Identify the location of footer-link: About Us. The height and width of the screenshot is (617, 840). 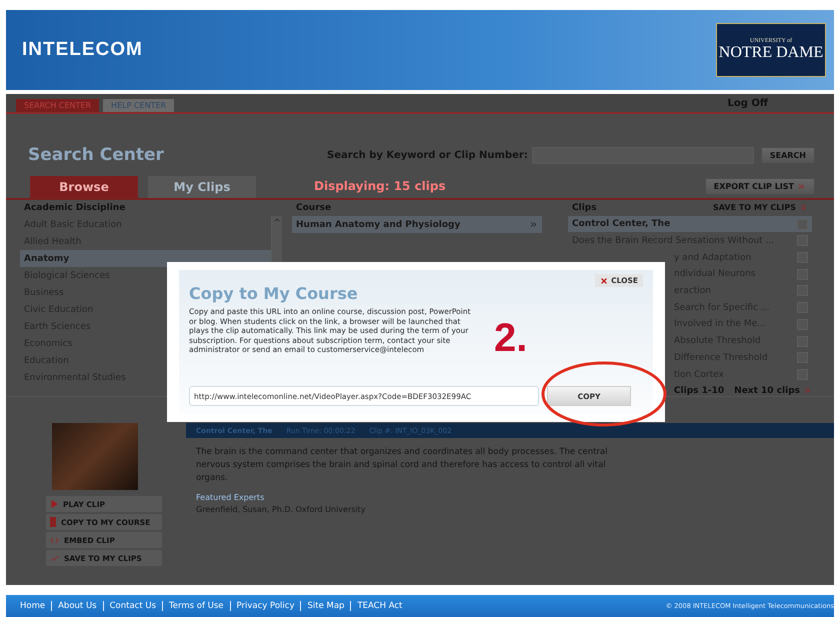
(77, 606).